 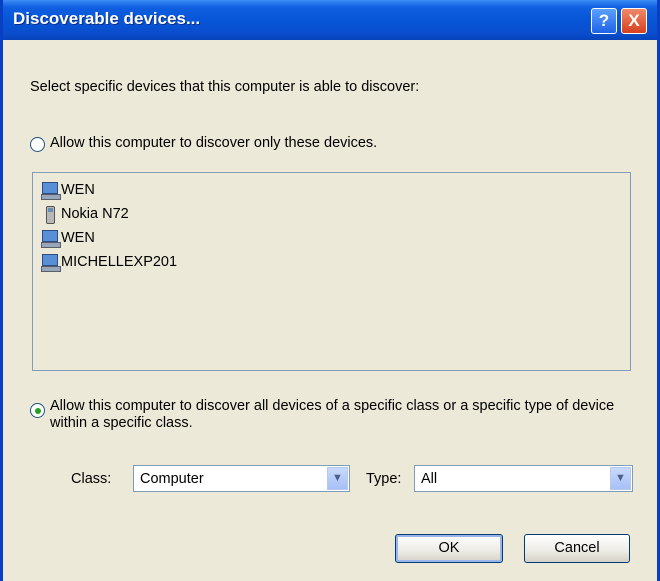 What do you see at coordinates (384, 479) in the screenshot?
I see `type-label: Type:` at bounding box center [384, 479].